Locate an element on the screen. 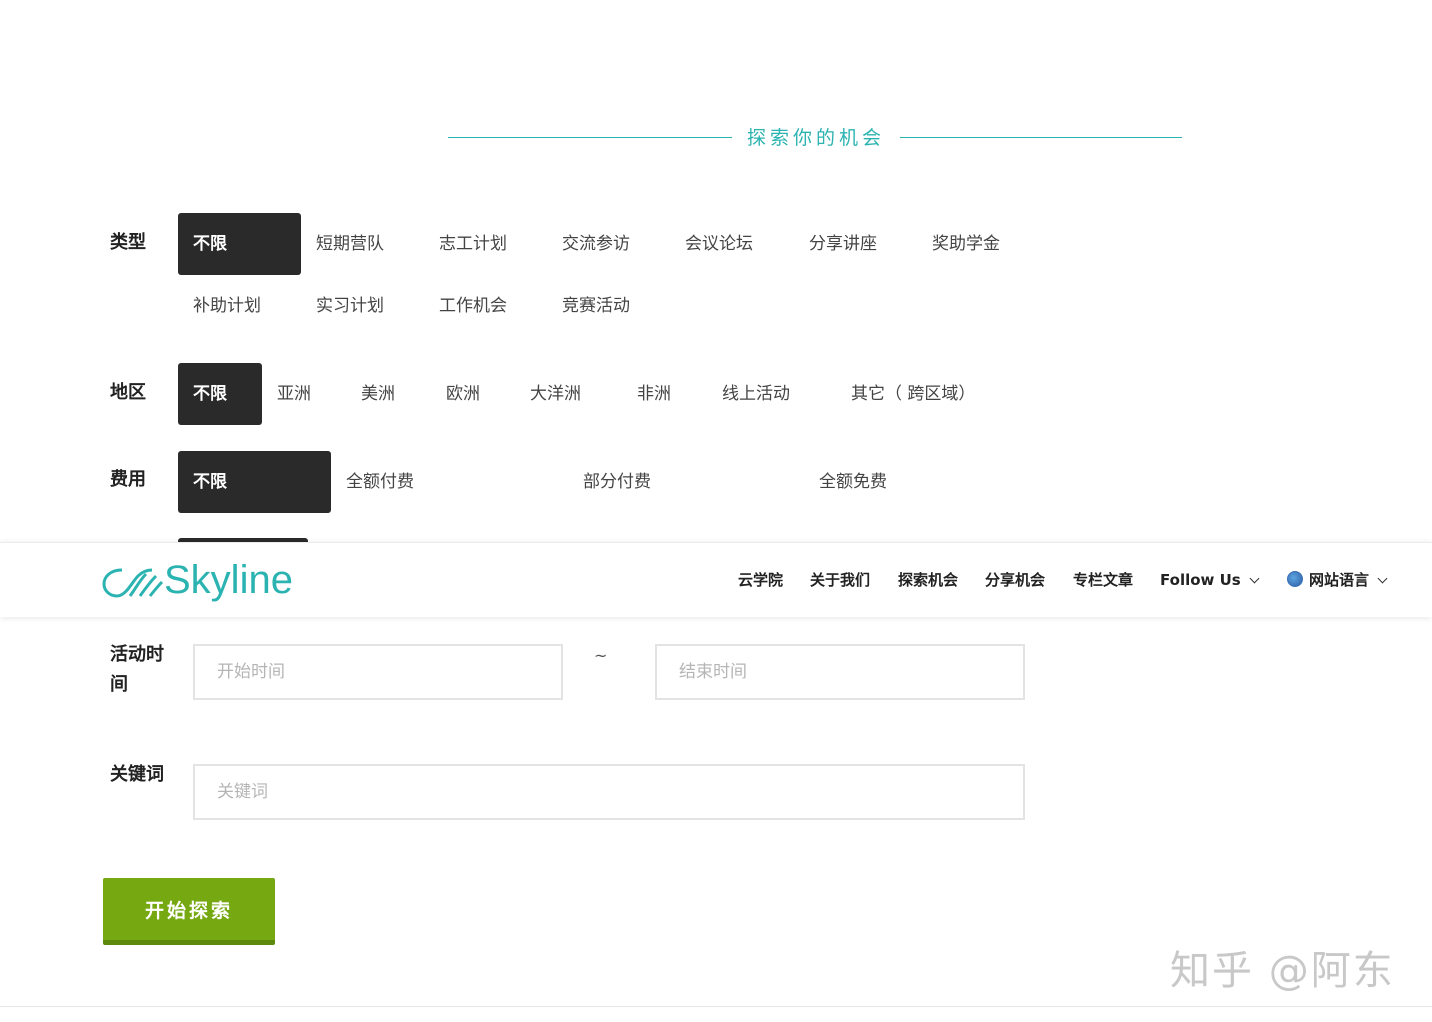 The image size is (1432, 1022). section-header: 探索你的机会 is located at coordinates (815, 138).